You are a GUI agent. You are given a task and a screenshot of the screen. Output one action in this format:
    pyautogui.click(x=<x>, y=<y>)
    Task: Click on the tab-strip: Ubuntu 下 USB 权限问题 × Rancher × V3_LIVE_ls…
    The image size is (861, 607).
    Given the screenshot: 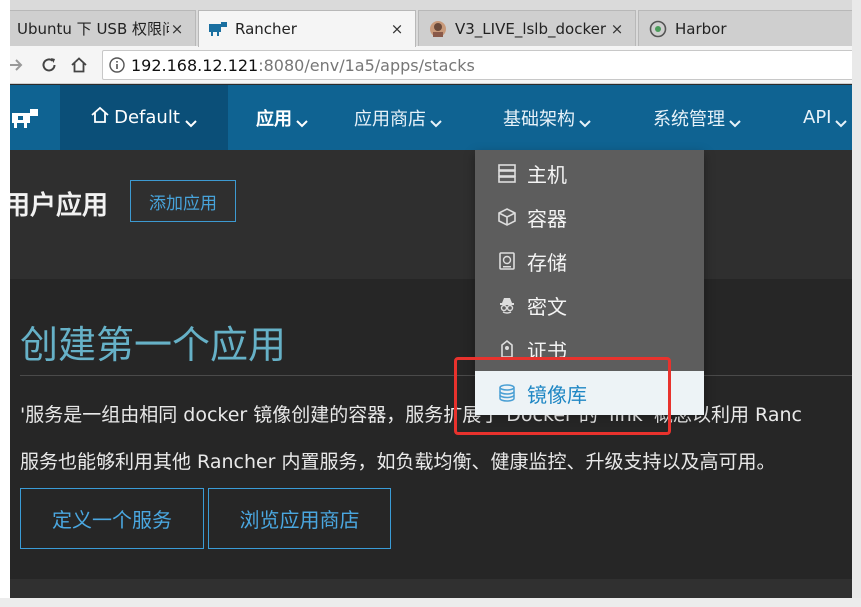 What is the action you would take?
    pyautogui.click(x=431, y=23)
    